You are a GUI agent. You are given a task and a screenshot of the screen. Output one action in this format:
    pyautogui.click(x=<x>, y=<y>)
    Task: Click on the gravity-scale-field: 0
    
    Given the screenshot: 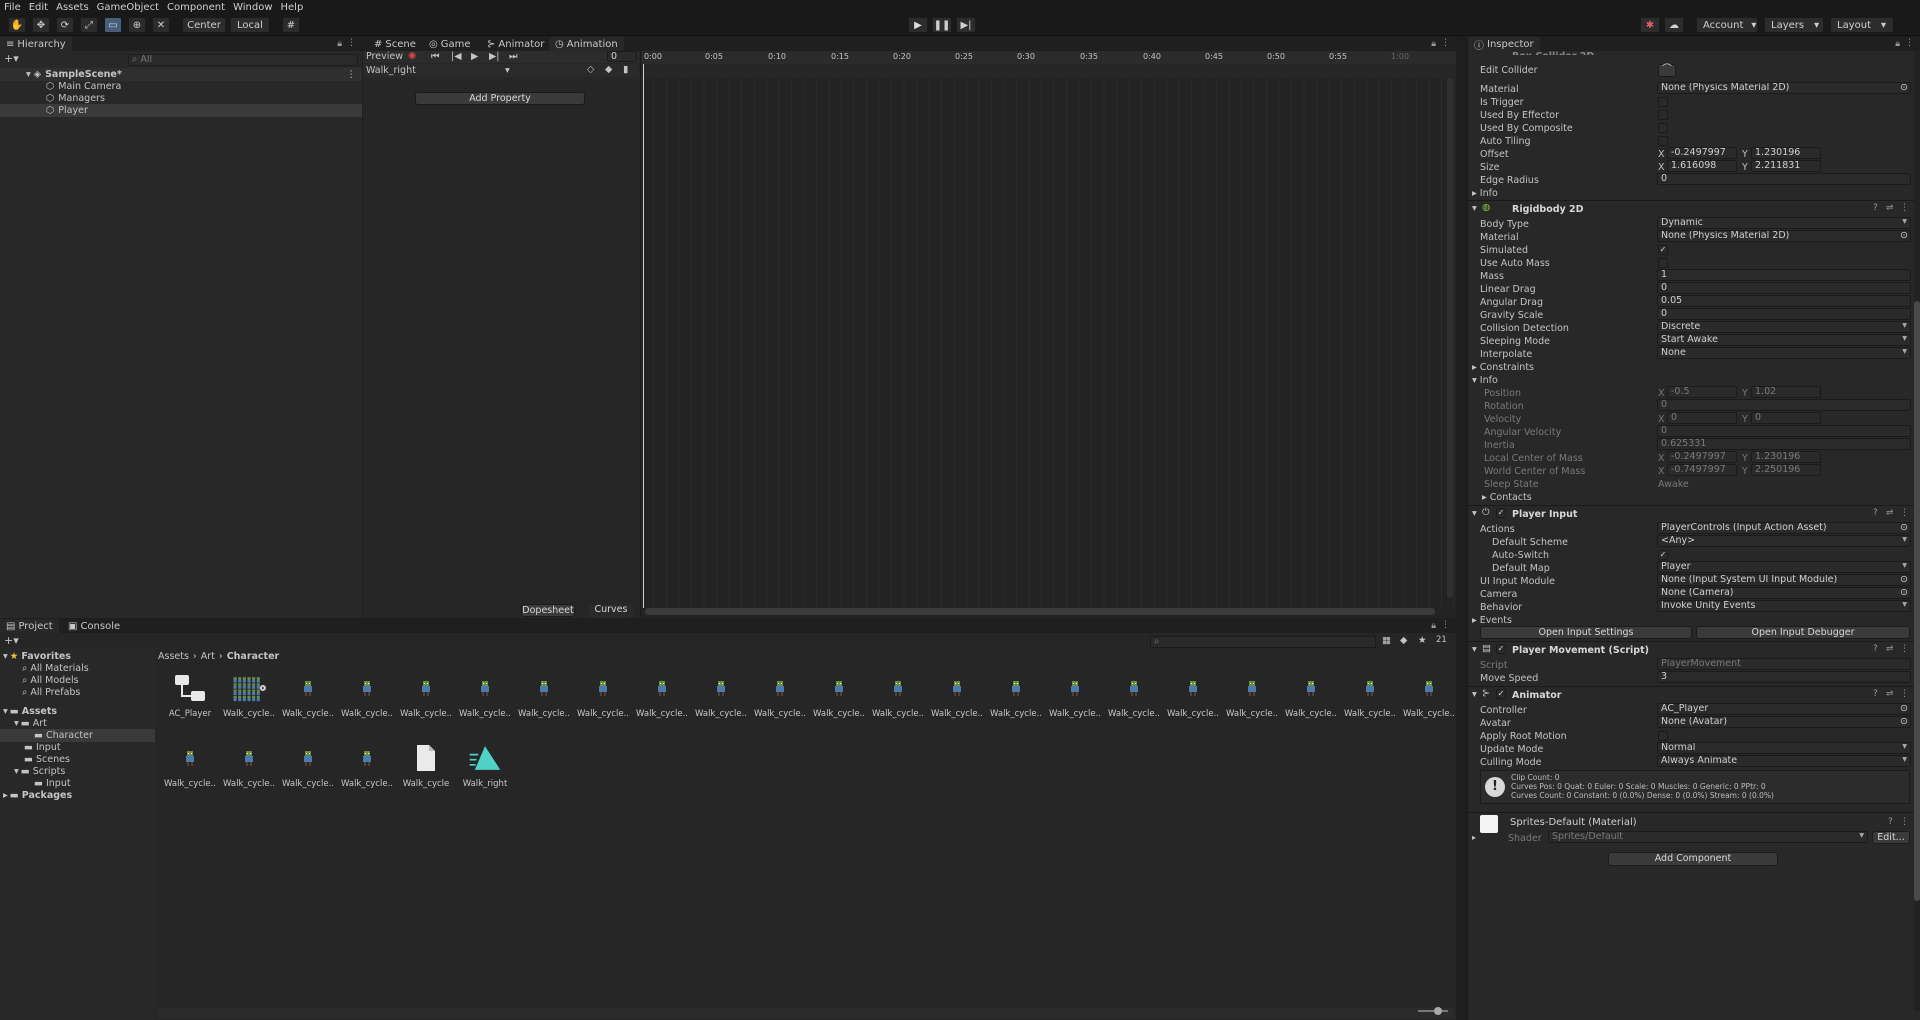 What is the action you would take?
    pyautogui.click(x=1784, y=314)
    